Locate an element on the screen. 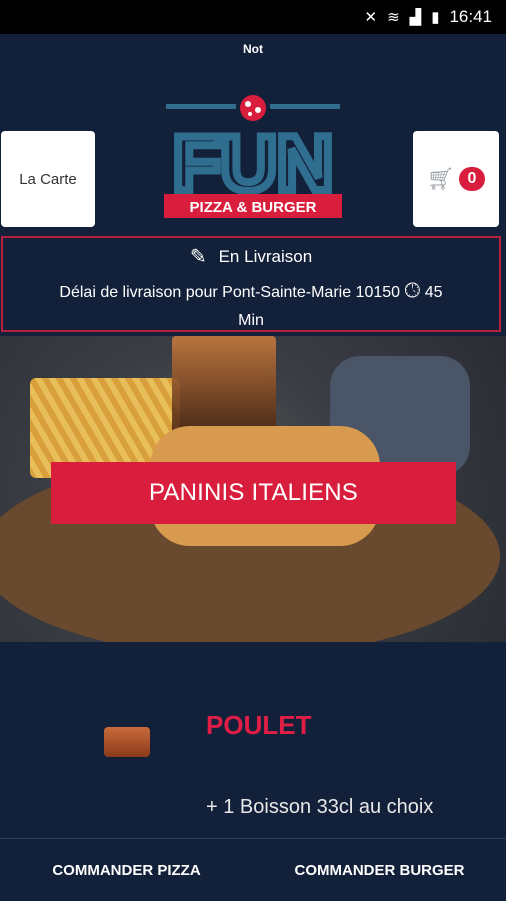  product-title: POULET is located at coordinates (258, 725).